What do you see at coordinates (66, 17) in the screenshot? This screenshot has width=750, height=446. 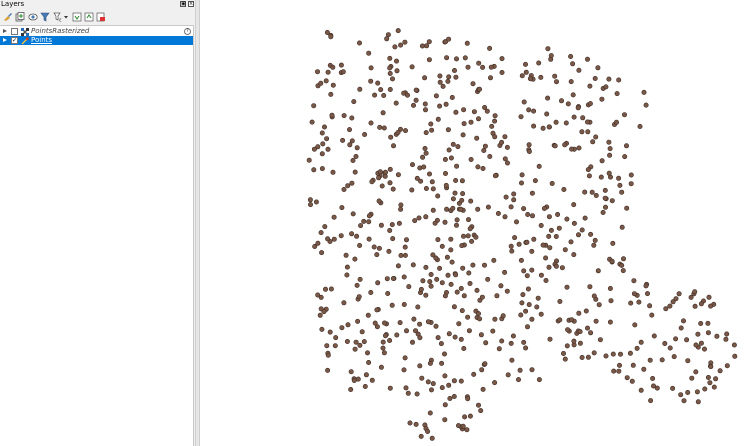 I see `filter-dropdown-icon` at bounding box center [66, 17].